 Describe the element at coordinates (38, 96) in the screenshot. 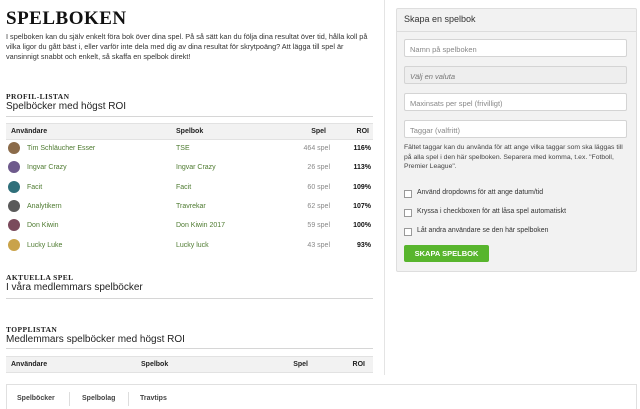

I see `profile-list-kicker: PROFIL-LISTAN` at that location.